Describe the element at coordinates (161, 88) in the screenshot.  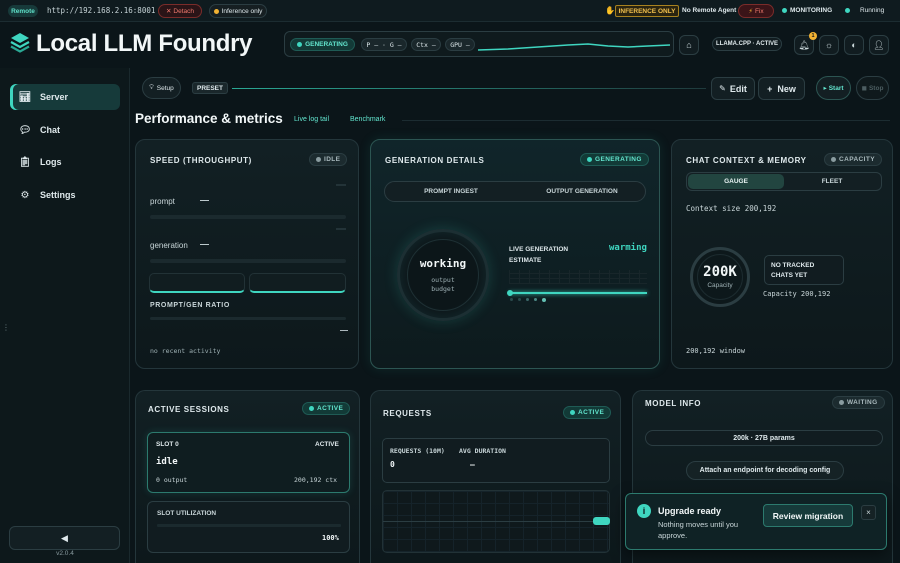
I see `setup-button: 💡︎ Setup` at that location.